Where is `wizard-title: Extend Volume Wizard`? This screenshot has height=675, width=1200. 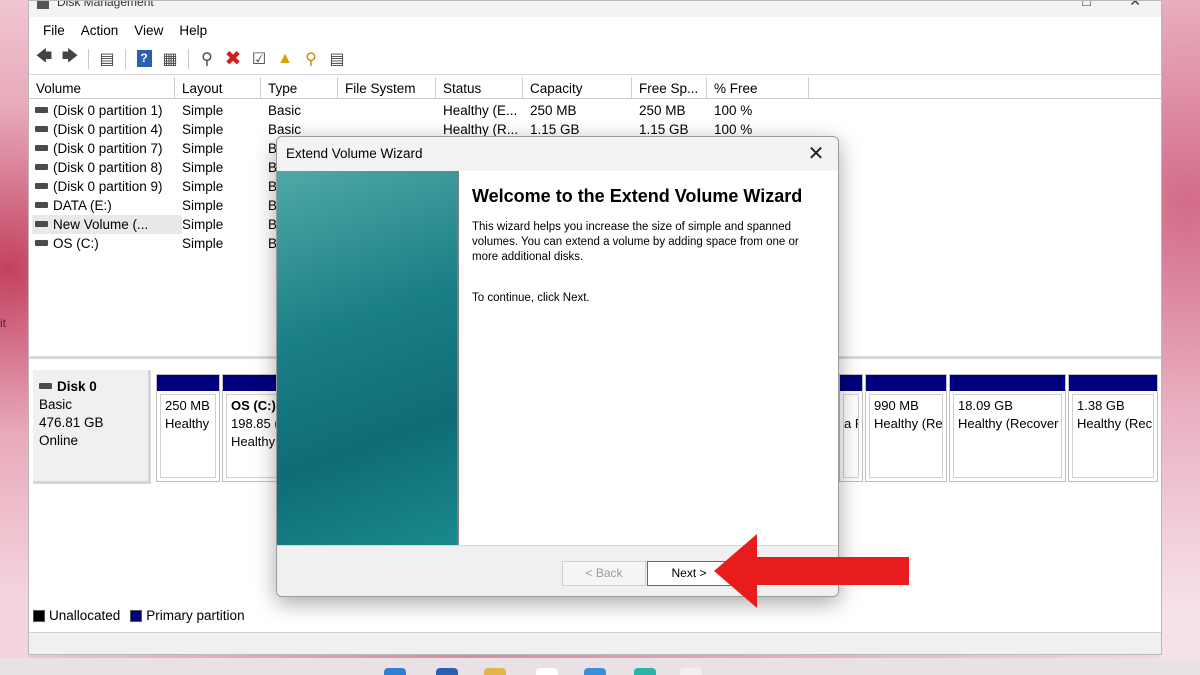
wizard-title: Extend Volume Wizard is located at coordinates (354, 153).